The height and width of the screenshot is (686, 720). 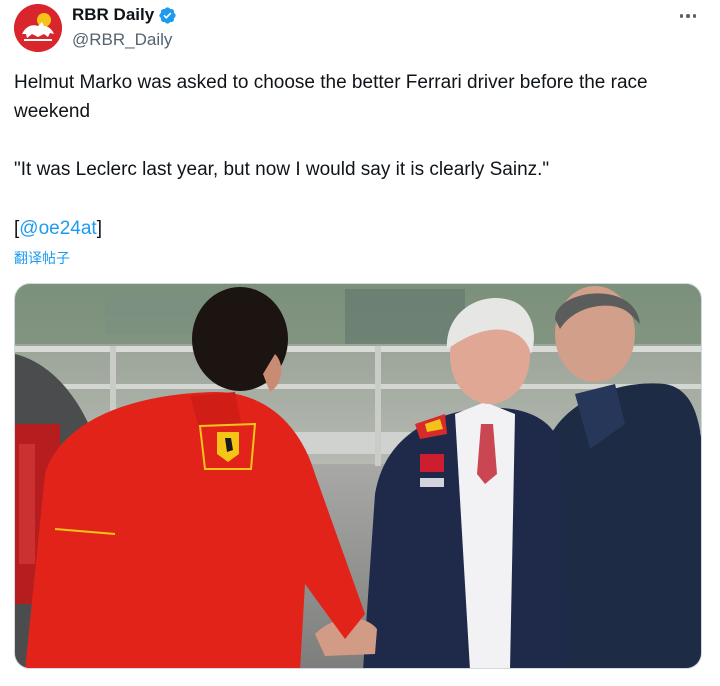 I want to click on author-name-row: RBR Daily, so click(x=124, y=15).